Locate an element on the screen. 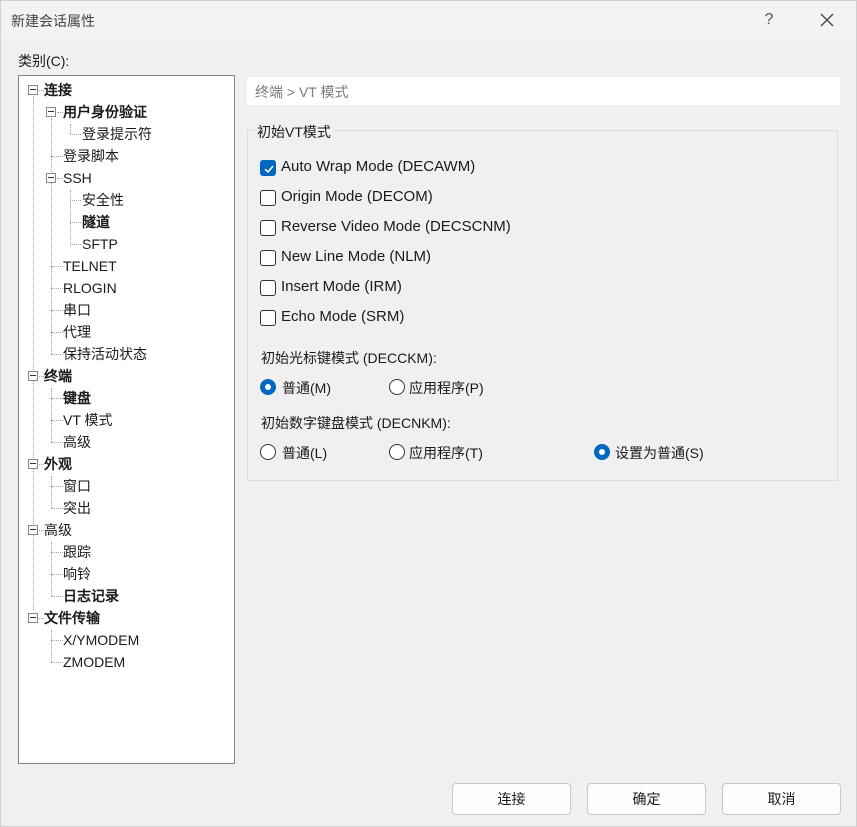 Image resolution: width=857 pixels, height=827 pixels. cancel-button: 取消 is located at coordinates (781, 799).